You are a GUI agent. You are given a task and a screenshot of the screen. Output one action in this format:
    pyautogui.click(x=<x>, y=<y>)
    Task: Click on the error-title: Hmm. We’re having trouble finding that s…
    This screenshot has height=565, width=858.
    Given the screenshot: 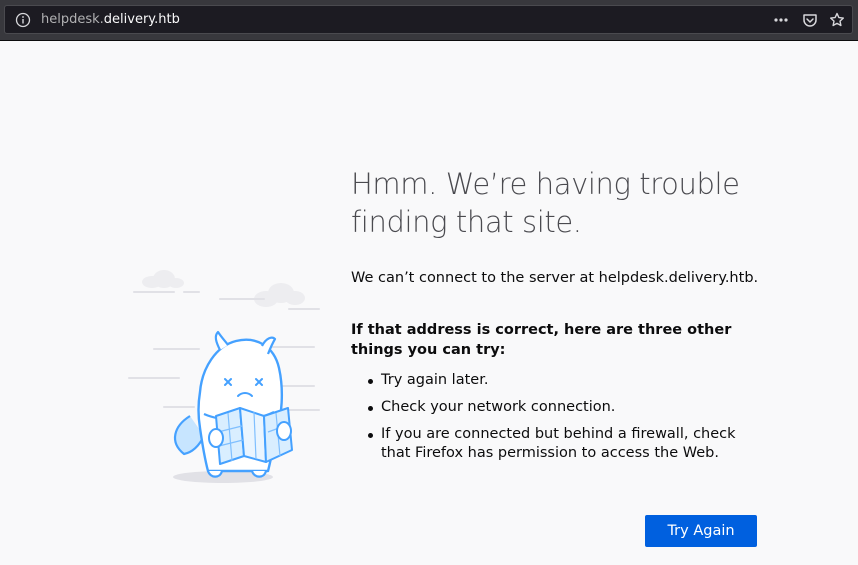 What is the action you would take?
    pyautogui.click(x=545, y=203)
    